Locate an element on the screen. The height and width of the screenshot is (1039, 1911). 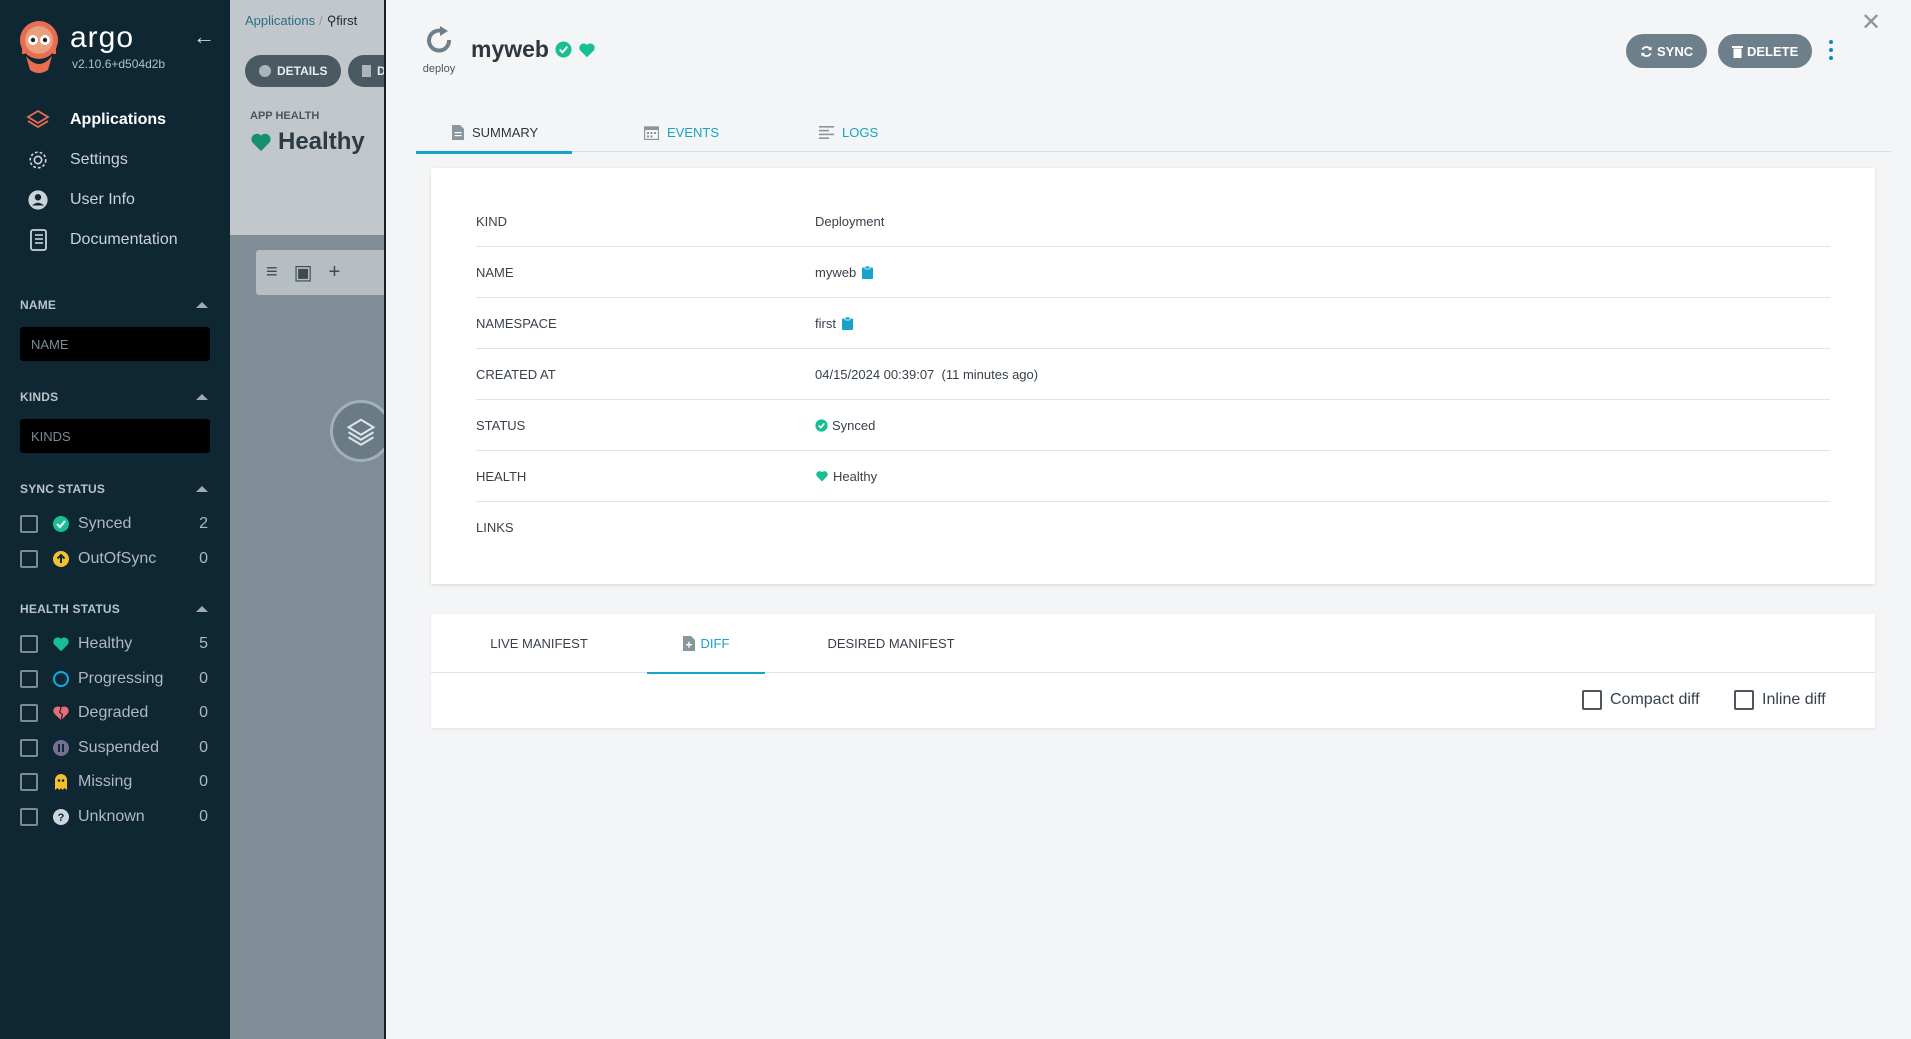
fit-view-icon: ▣ is located at coordinates (303, 272).